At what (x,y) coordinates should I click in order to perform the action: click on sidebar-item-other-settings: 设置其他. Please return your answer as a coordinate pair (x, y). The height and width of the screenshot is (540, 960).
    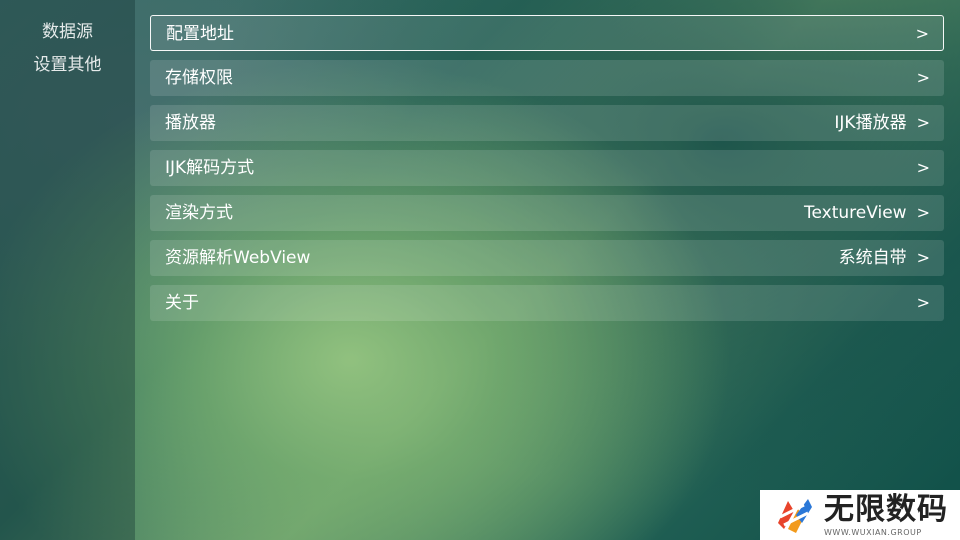
    Looking at the image, I should click on (67, 65).